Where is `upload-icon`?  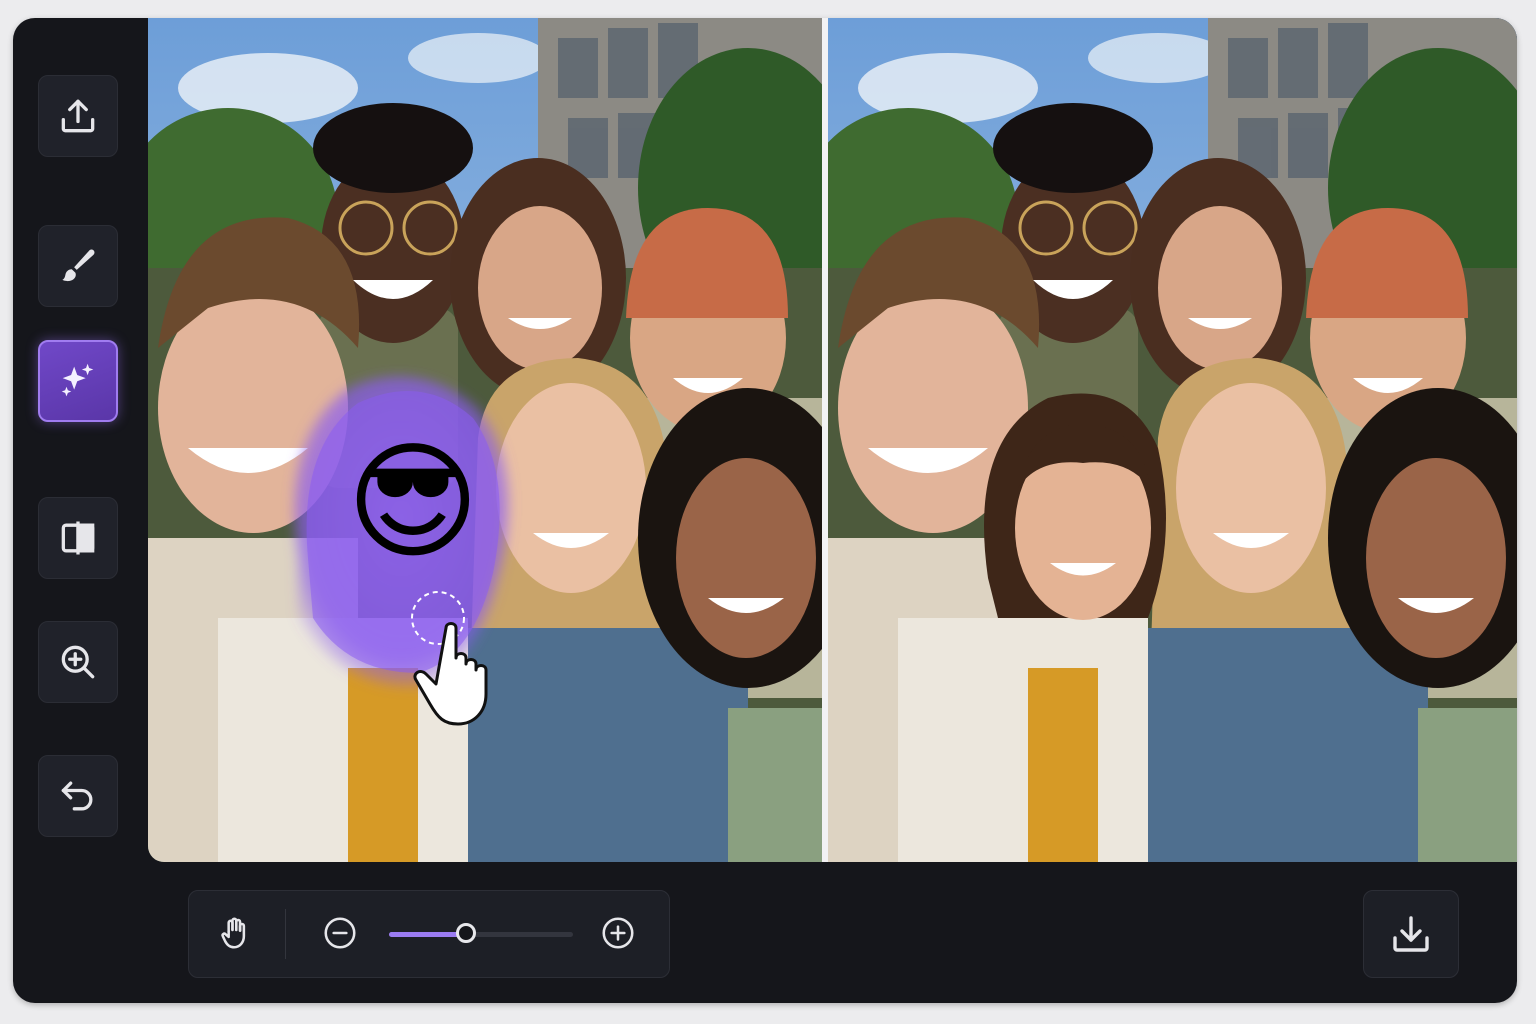
upload-icon is located at coordinates (78, 116).